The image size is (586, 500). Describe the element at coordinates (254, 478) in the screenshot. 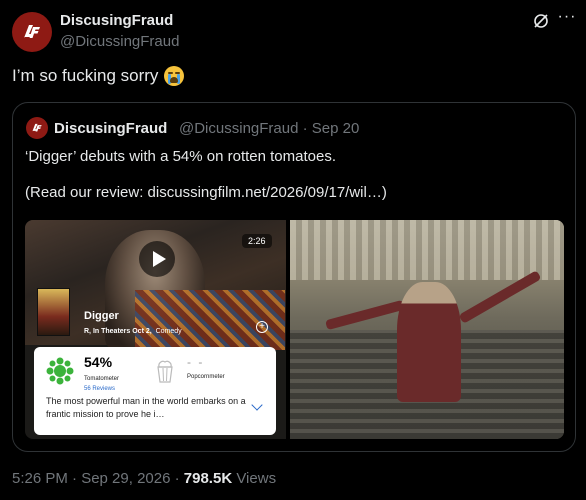

I see `views-label: Views` at that location.